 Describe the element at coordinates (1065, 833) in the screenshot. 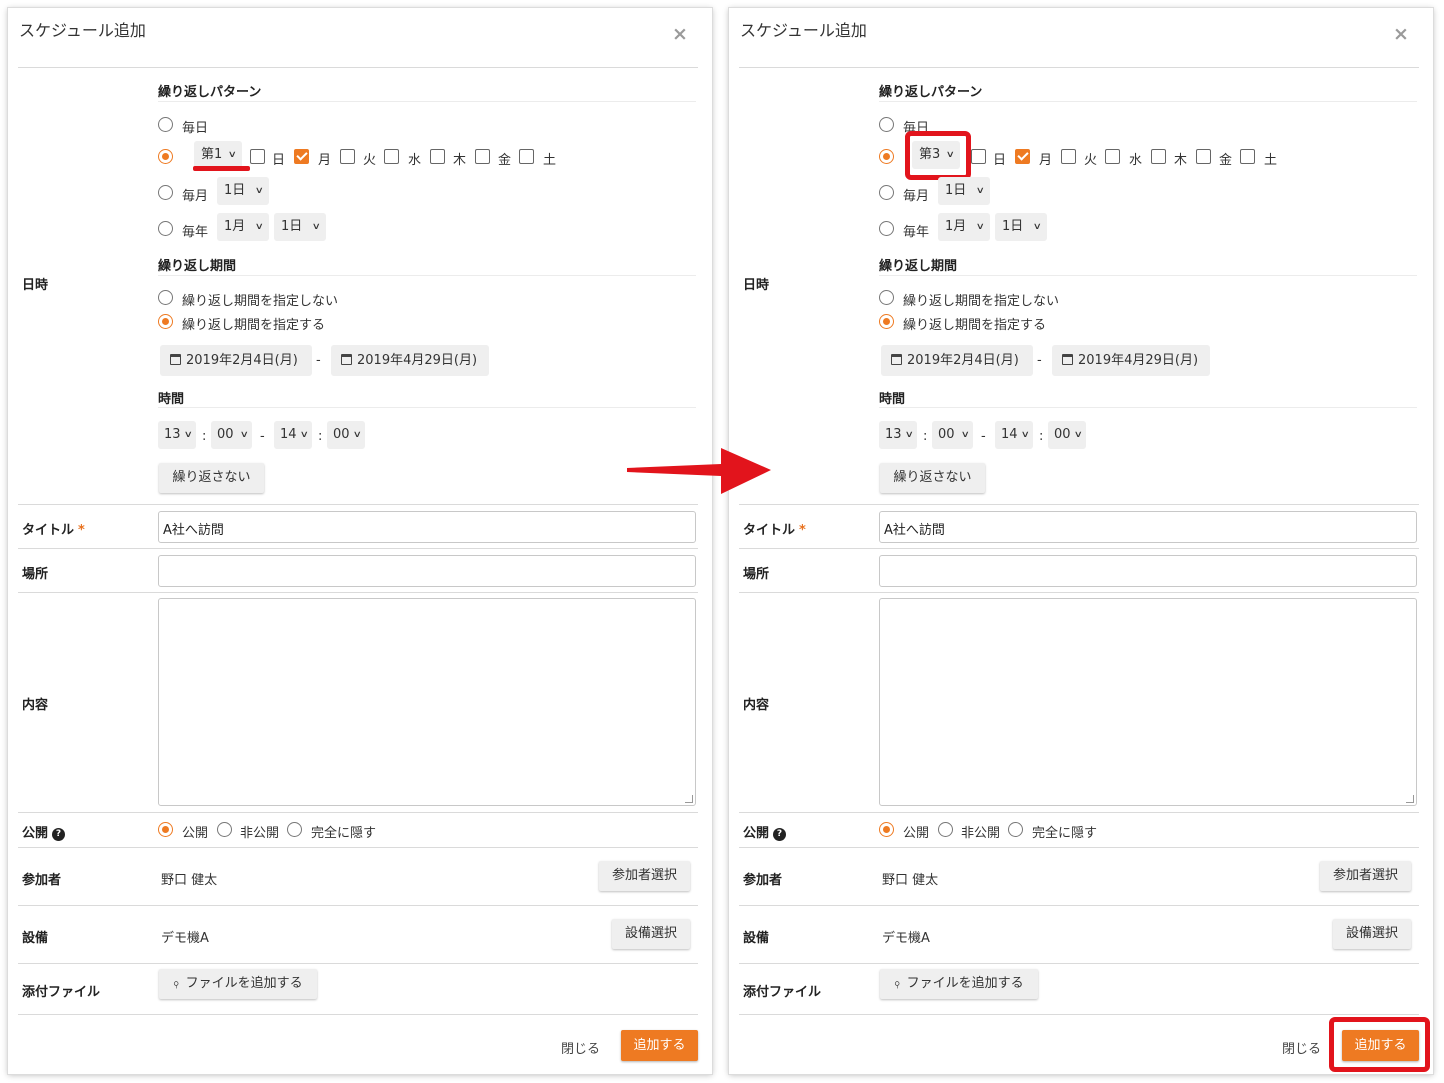

I see `publish-hidden-label: 完全に隠す` at that location.